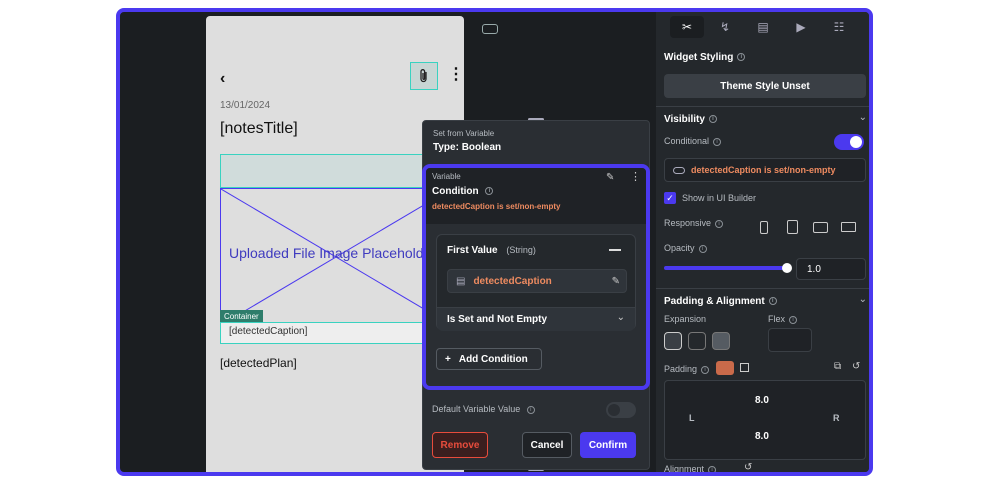  I want to click on opacity-text: Opacity, so click(679, 248).